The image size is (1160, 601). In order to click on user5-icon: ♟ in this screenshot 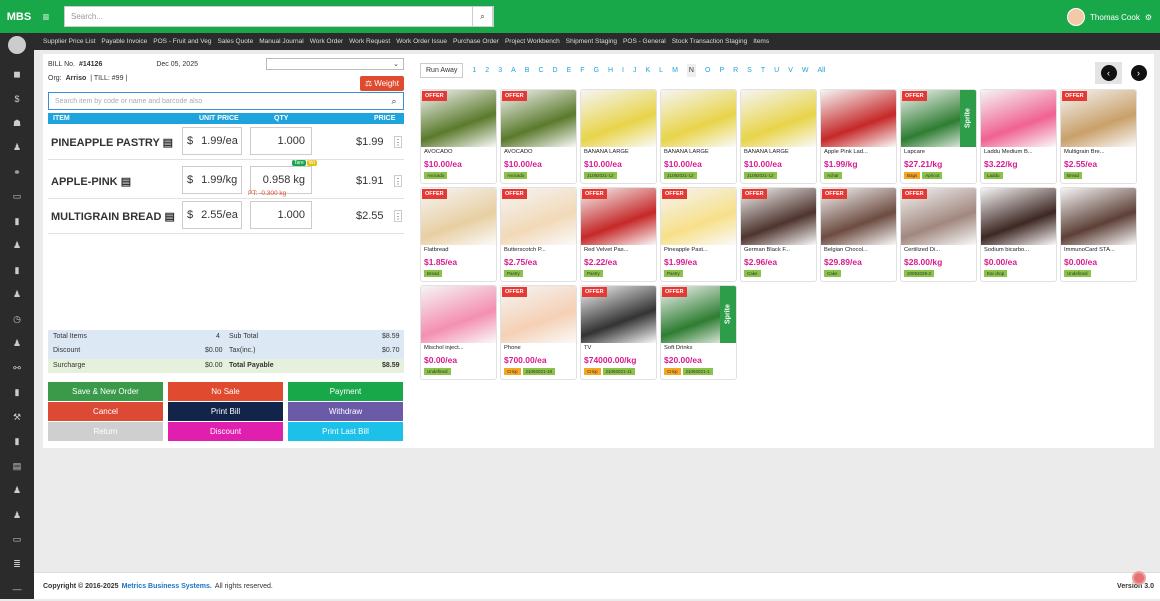, I will do `click(17, 515)`.